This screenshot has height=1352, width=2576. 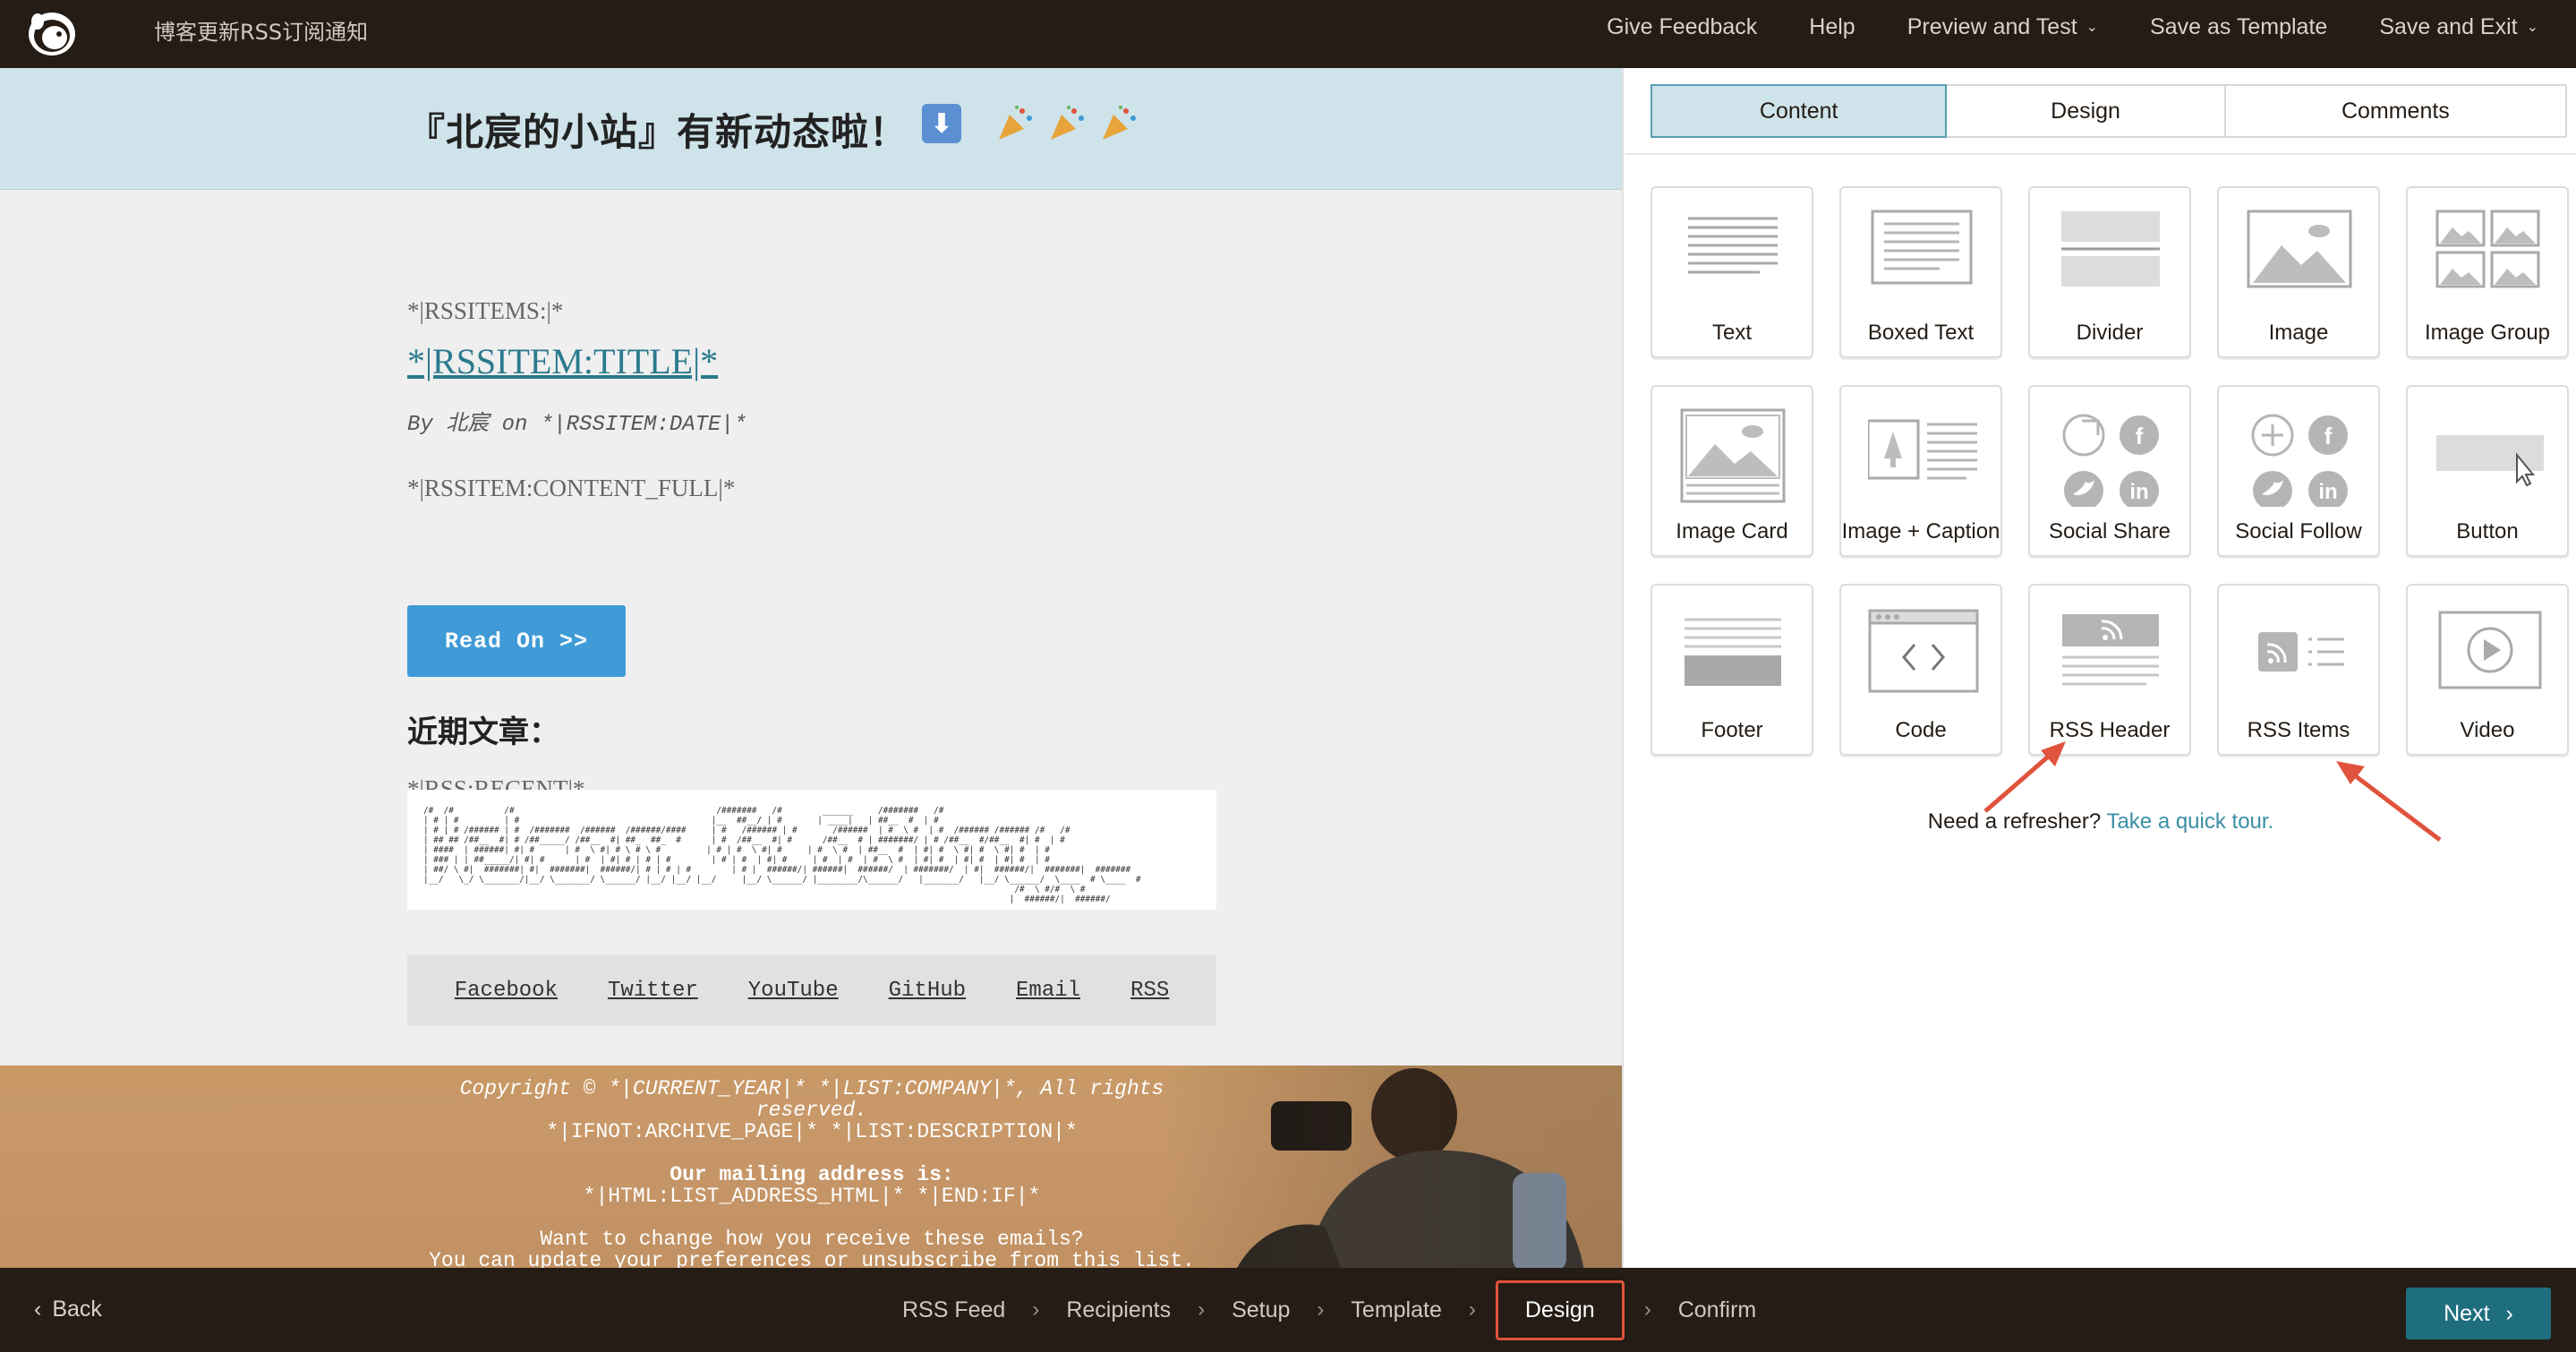 What do you see at coordinates (2298, 333) in the screenshot?
I see `block-label: Image` at bounding box center [2298, 333].